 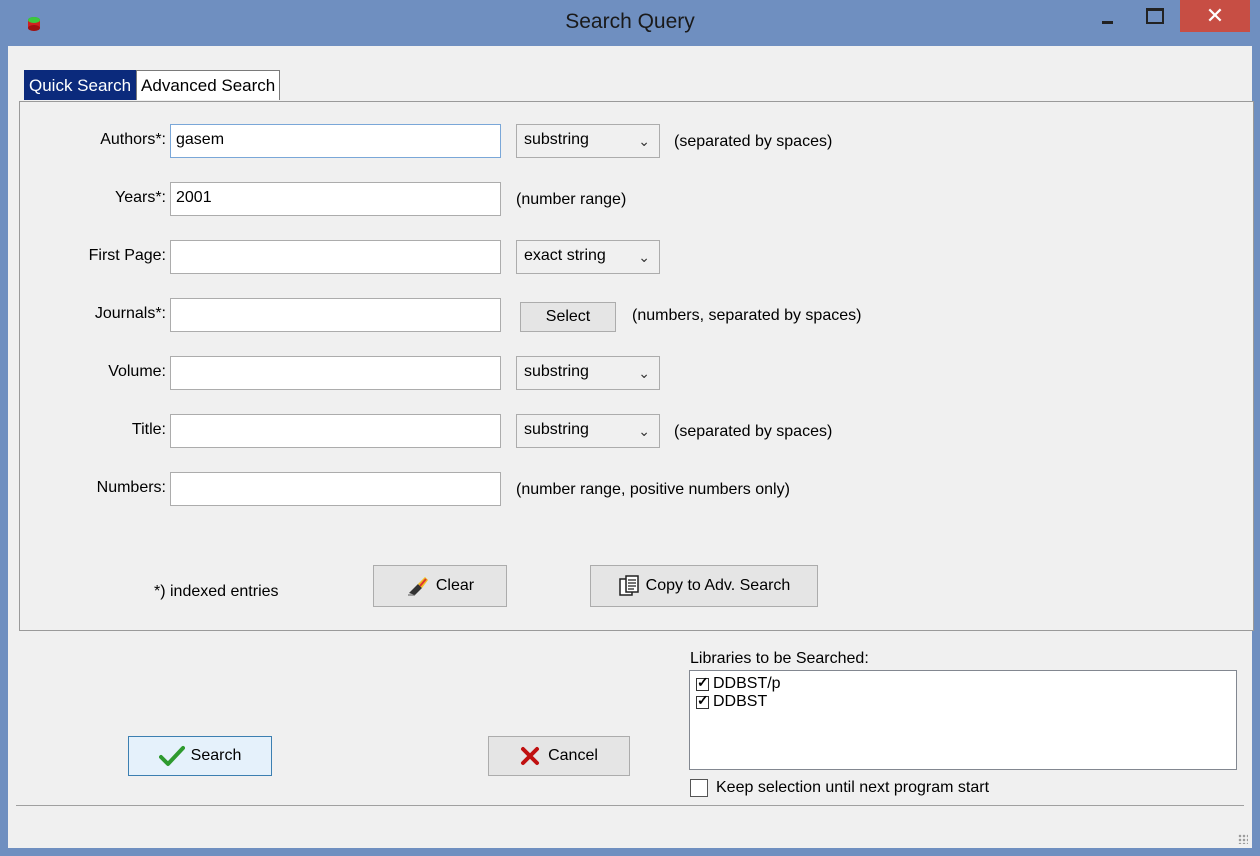 What do you see at coordinates (133, 139) in the screenshot?
I see `authors-label: Authors*:` at bounding box center [133, 139].